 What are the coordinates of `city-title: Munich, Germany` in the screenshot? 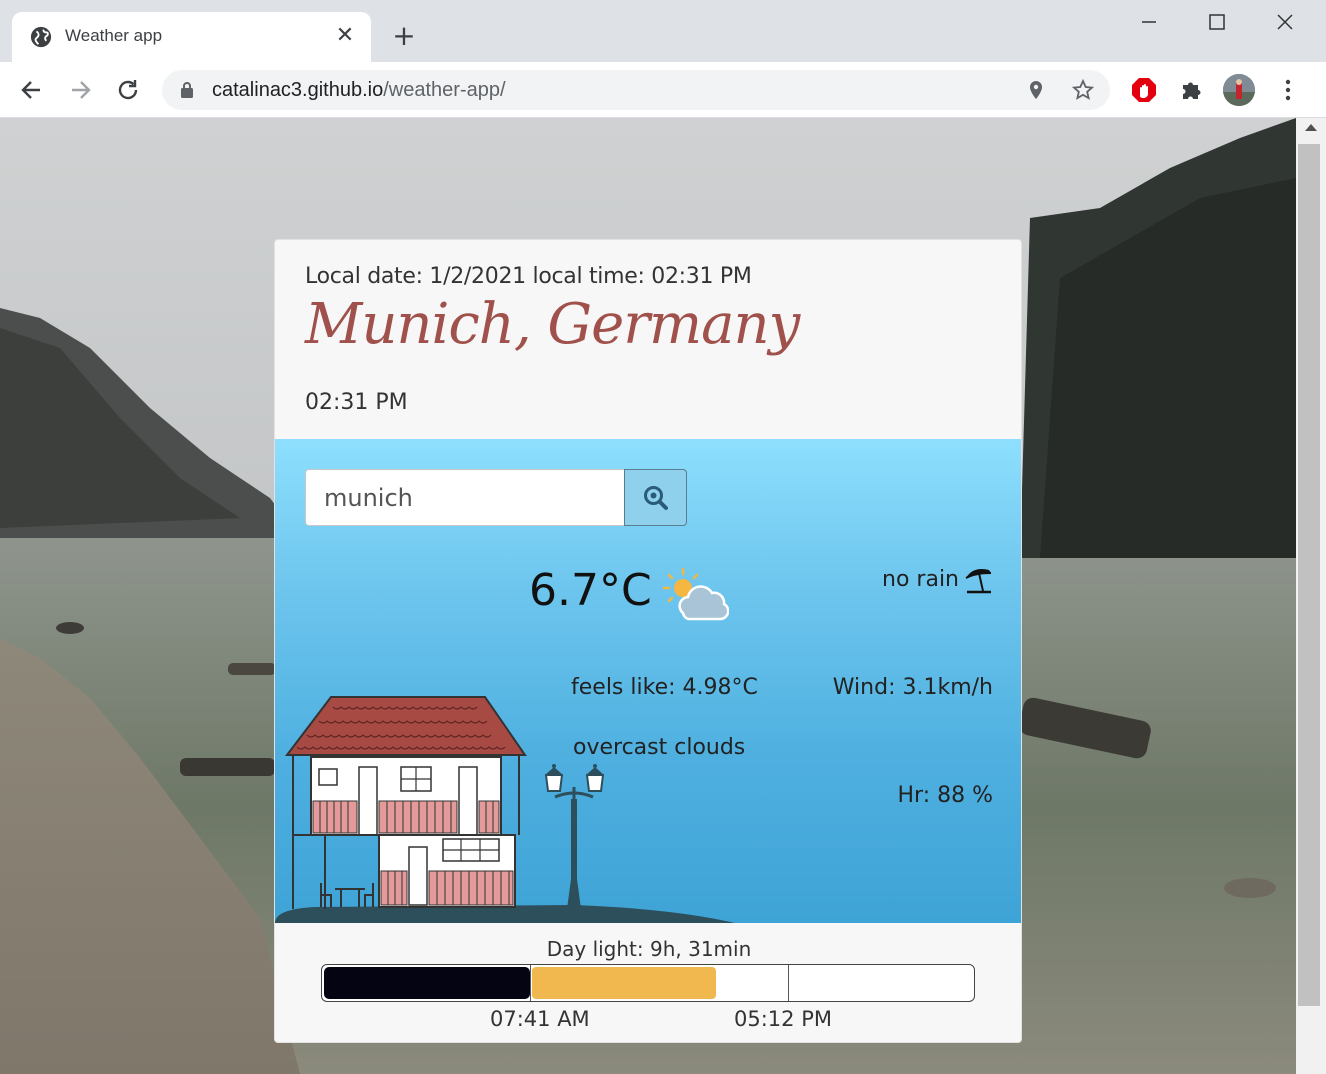 It's located at (552, 324).